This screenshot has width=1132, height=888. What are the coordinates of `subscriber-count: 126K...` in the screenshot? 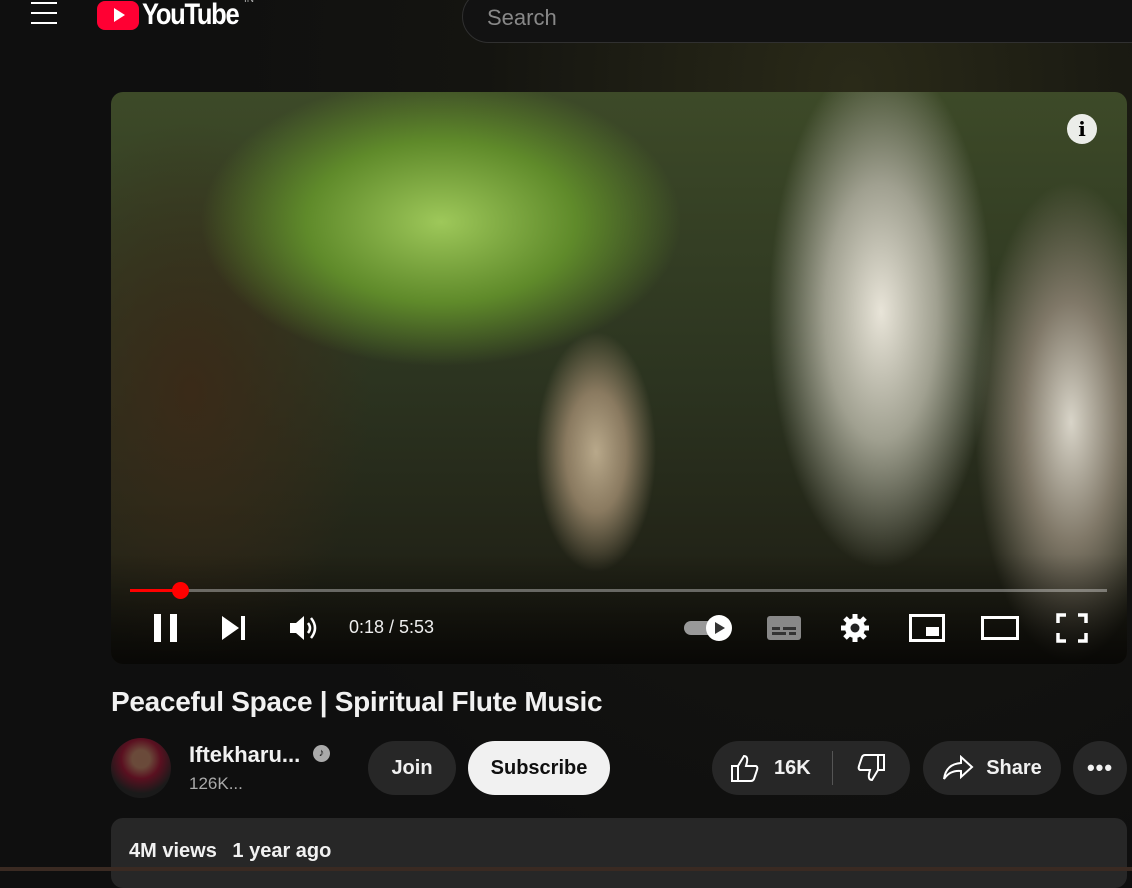 It's located at (216, 783).